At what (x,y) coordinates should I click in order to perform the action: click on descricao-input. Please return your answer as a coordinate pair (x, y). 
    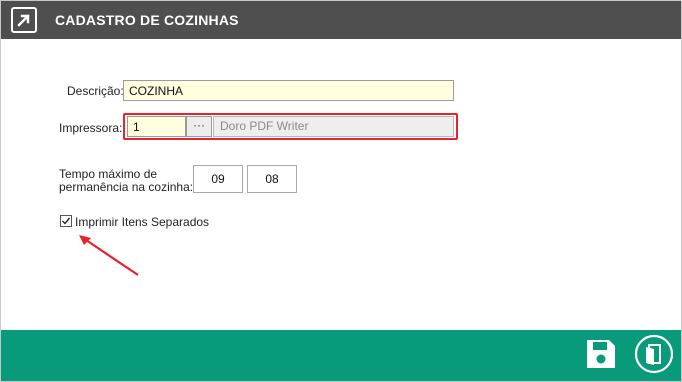
    Looking at the image, I should click on (288, 90).